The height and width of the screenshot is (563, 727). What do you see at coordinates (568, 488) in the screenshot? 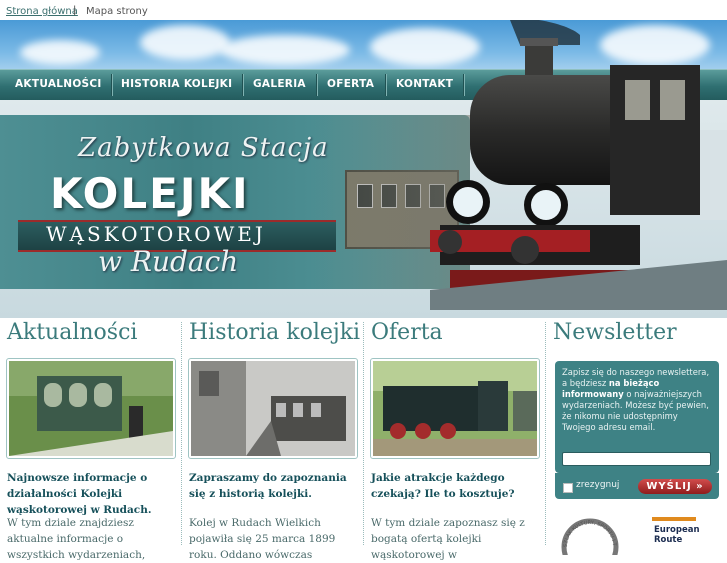
I see `unsubscribe-checkbox` at bounding box center [568, 488].